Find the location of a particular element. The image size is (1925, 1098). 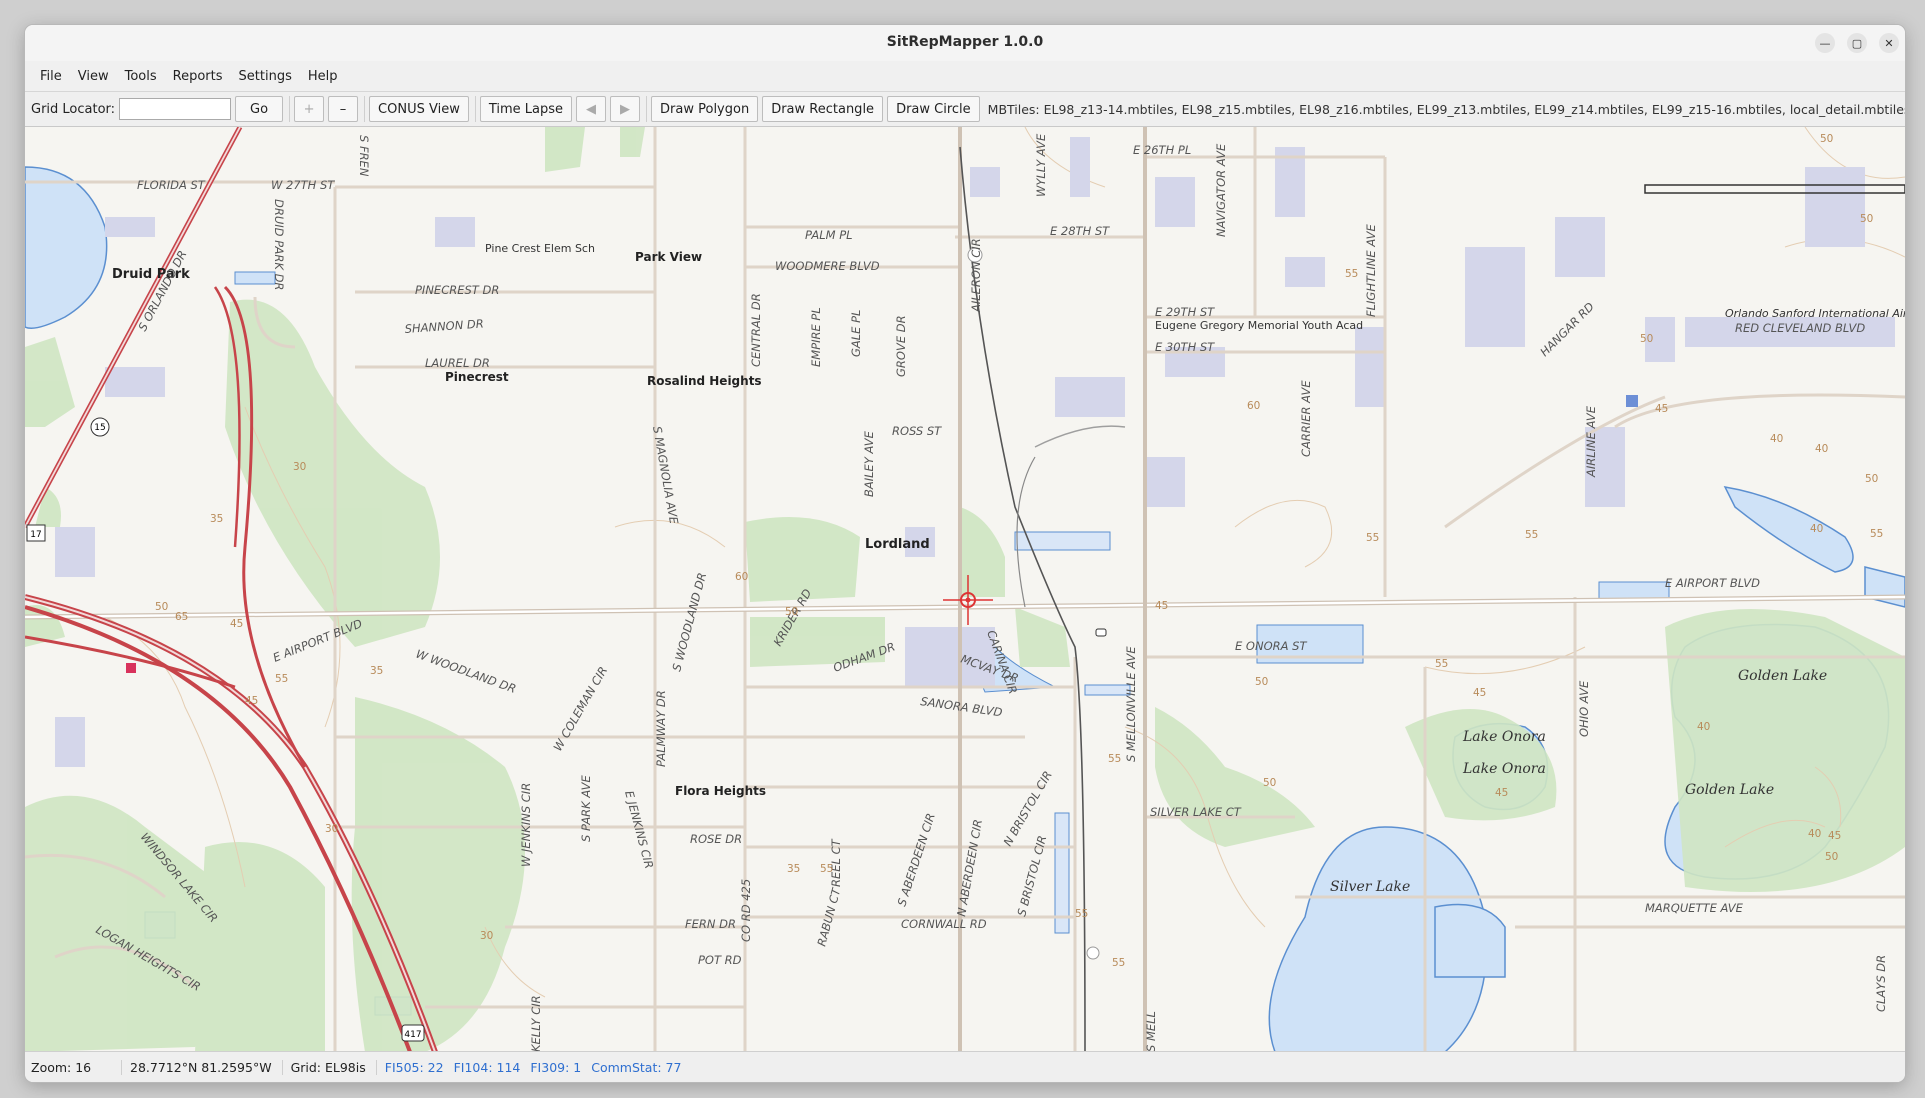

street-rose-dr: ROSE DR is located at coordinates (716, 839).